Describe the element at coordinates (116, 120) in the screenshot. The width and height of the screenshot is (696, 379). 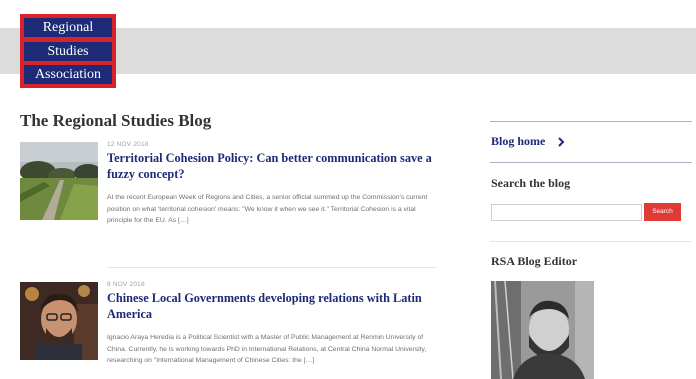
I see `page-title: The Regional Studies Blog` at that location.